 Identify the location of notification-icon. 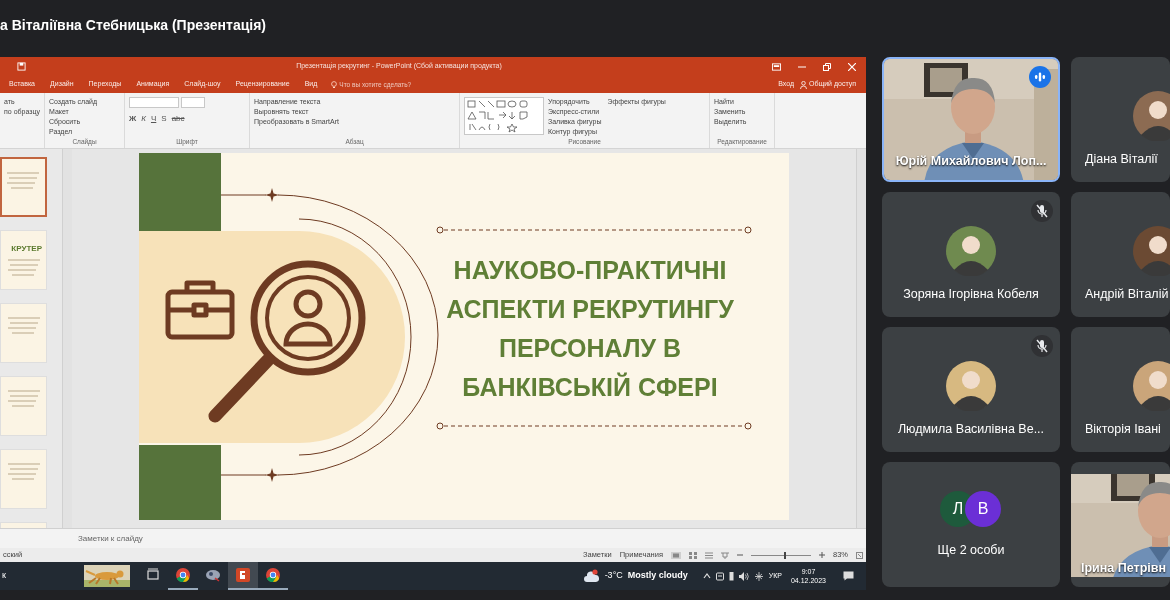
(848, 576).